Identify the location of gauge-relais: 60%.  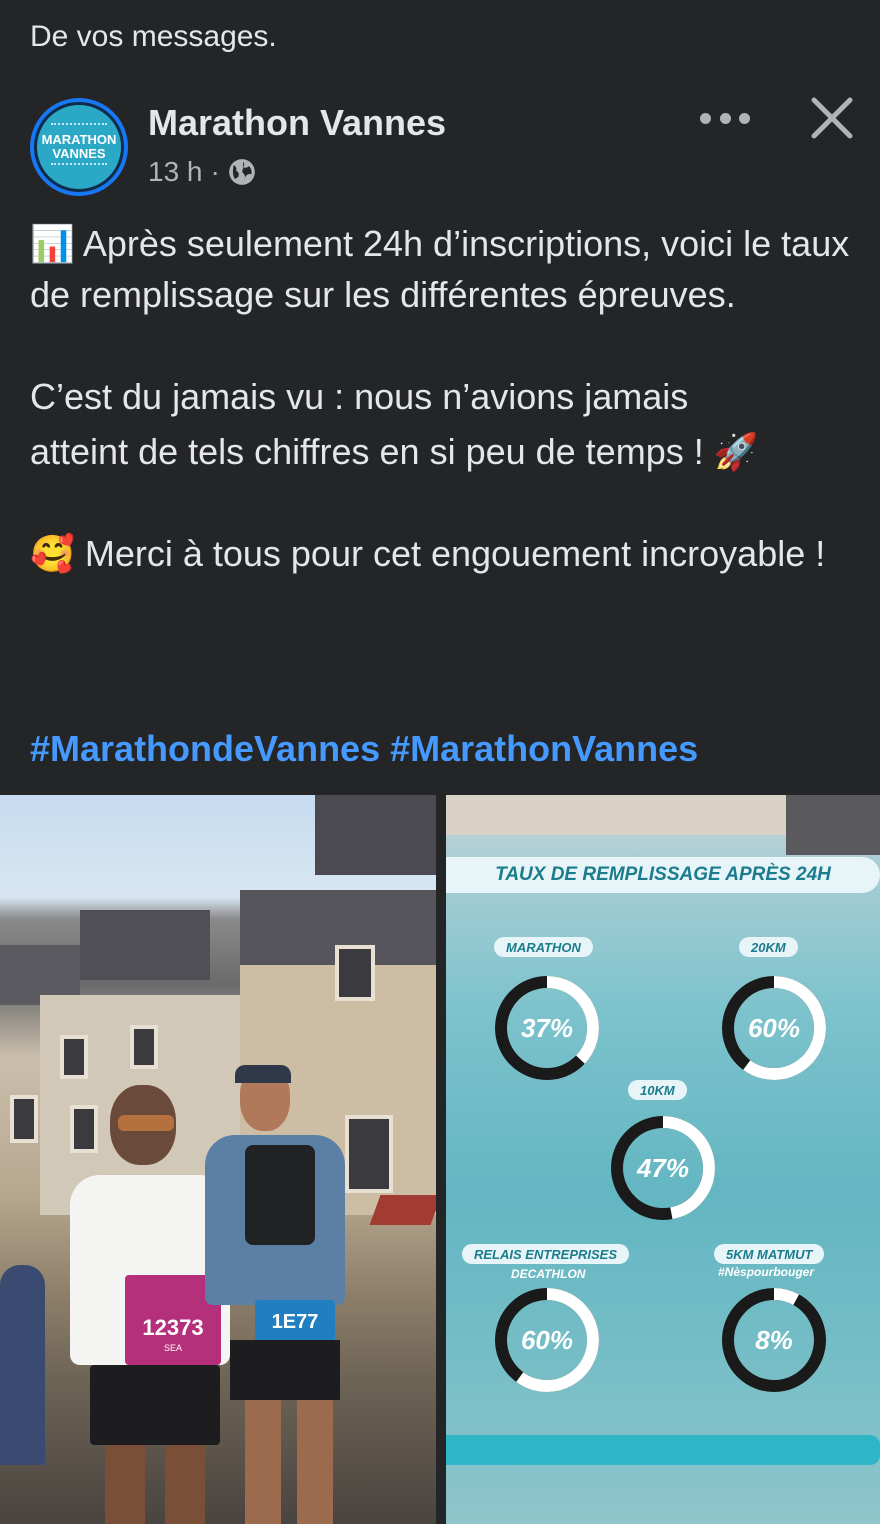
(547, 1340).